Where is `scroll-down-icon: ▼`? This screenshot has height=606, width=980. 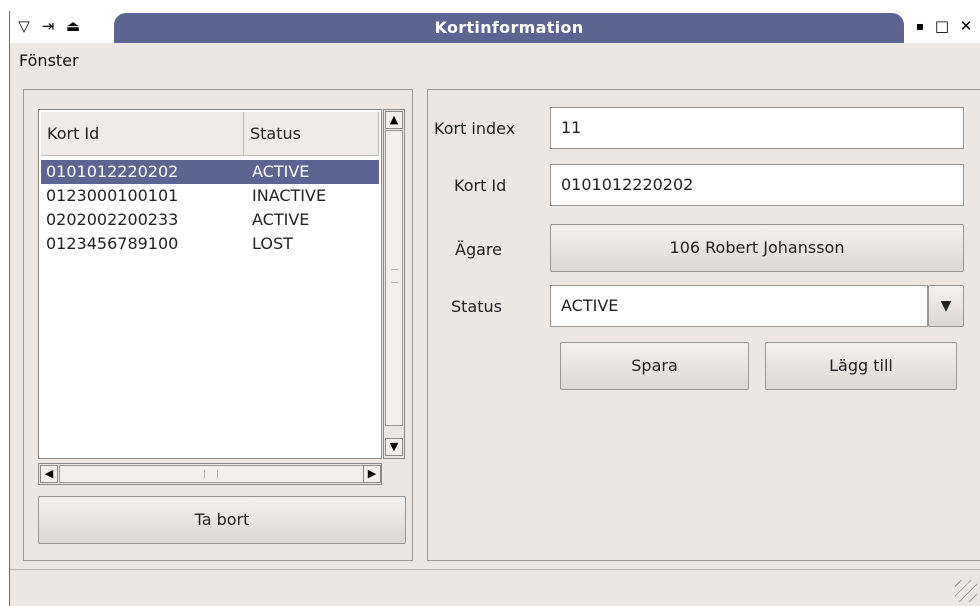
scroll-down-icon: ▼ is located at coordinates (394, 447).